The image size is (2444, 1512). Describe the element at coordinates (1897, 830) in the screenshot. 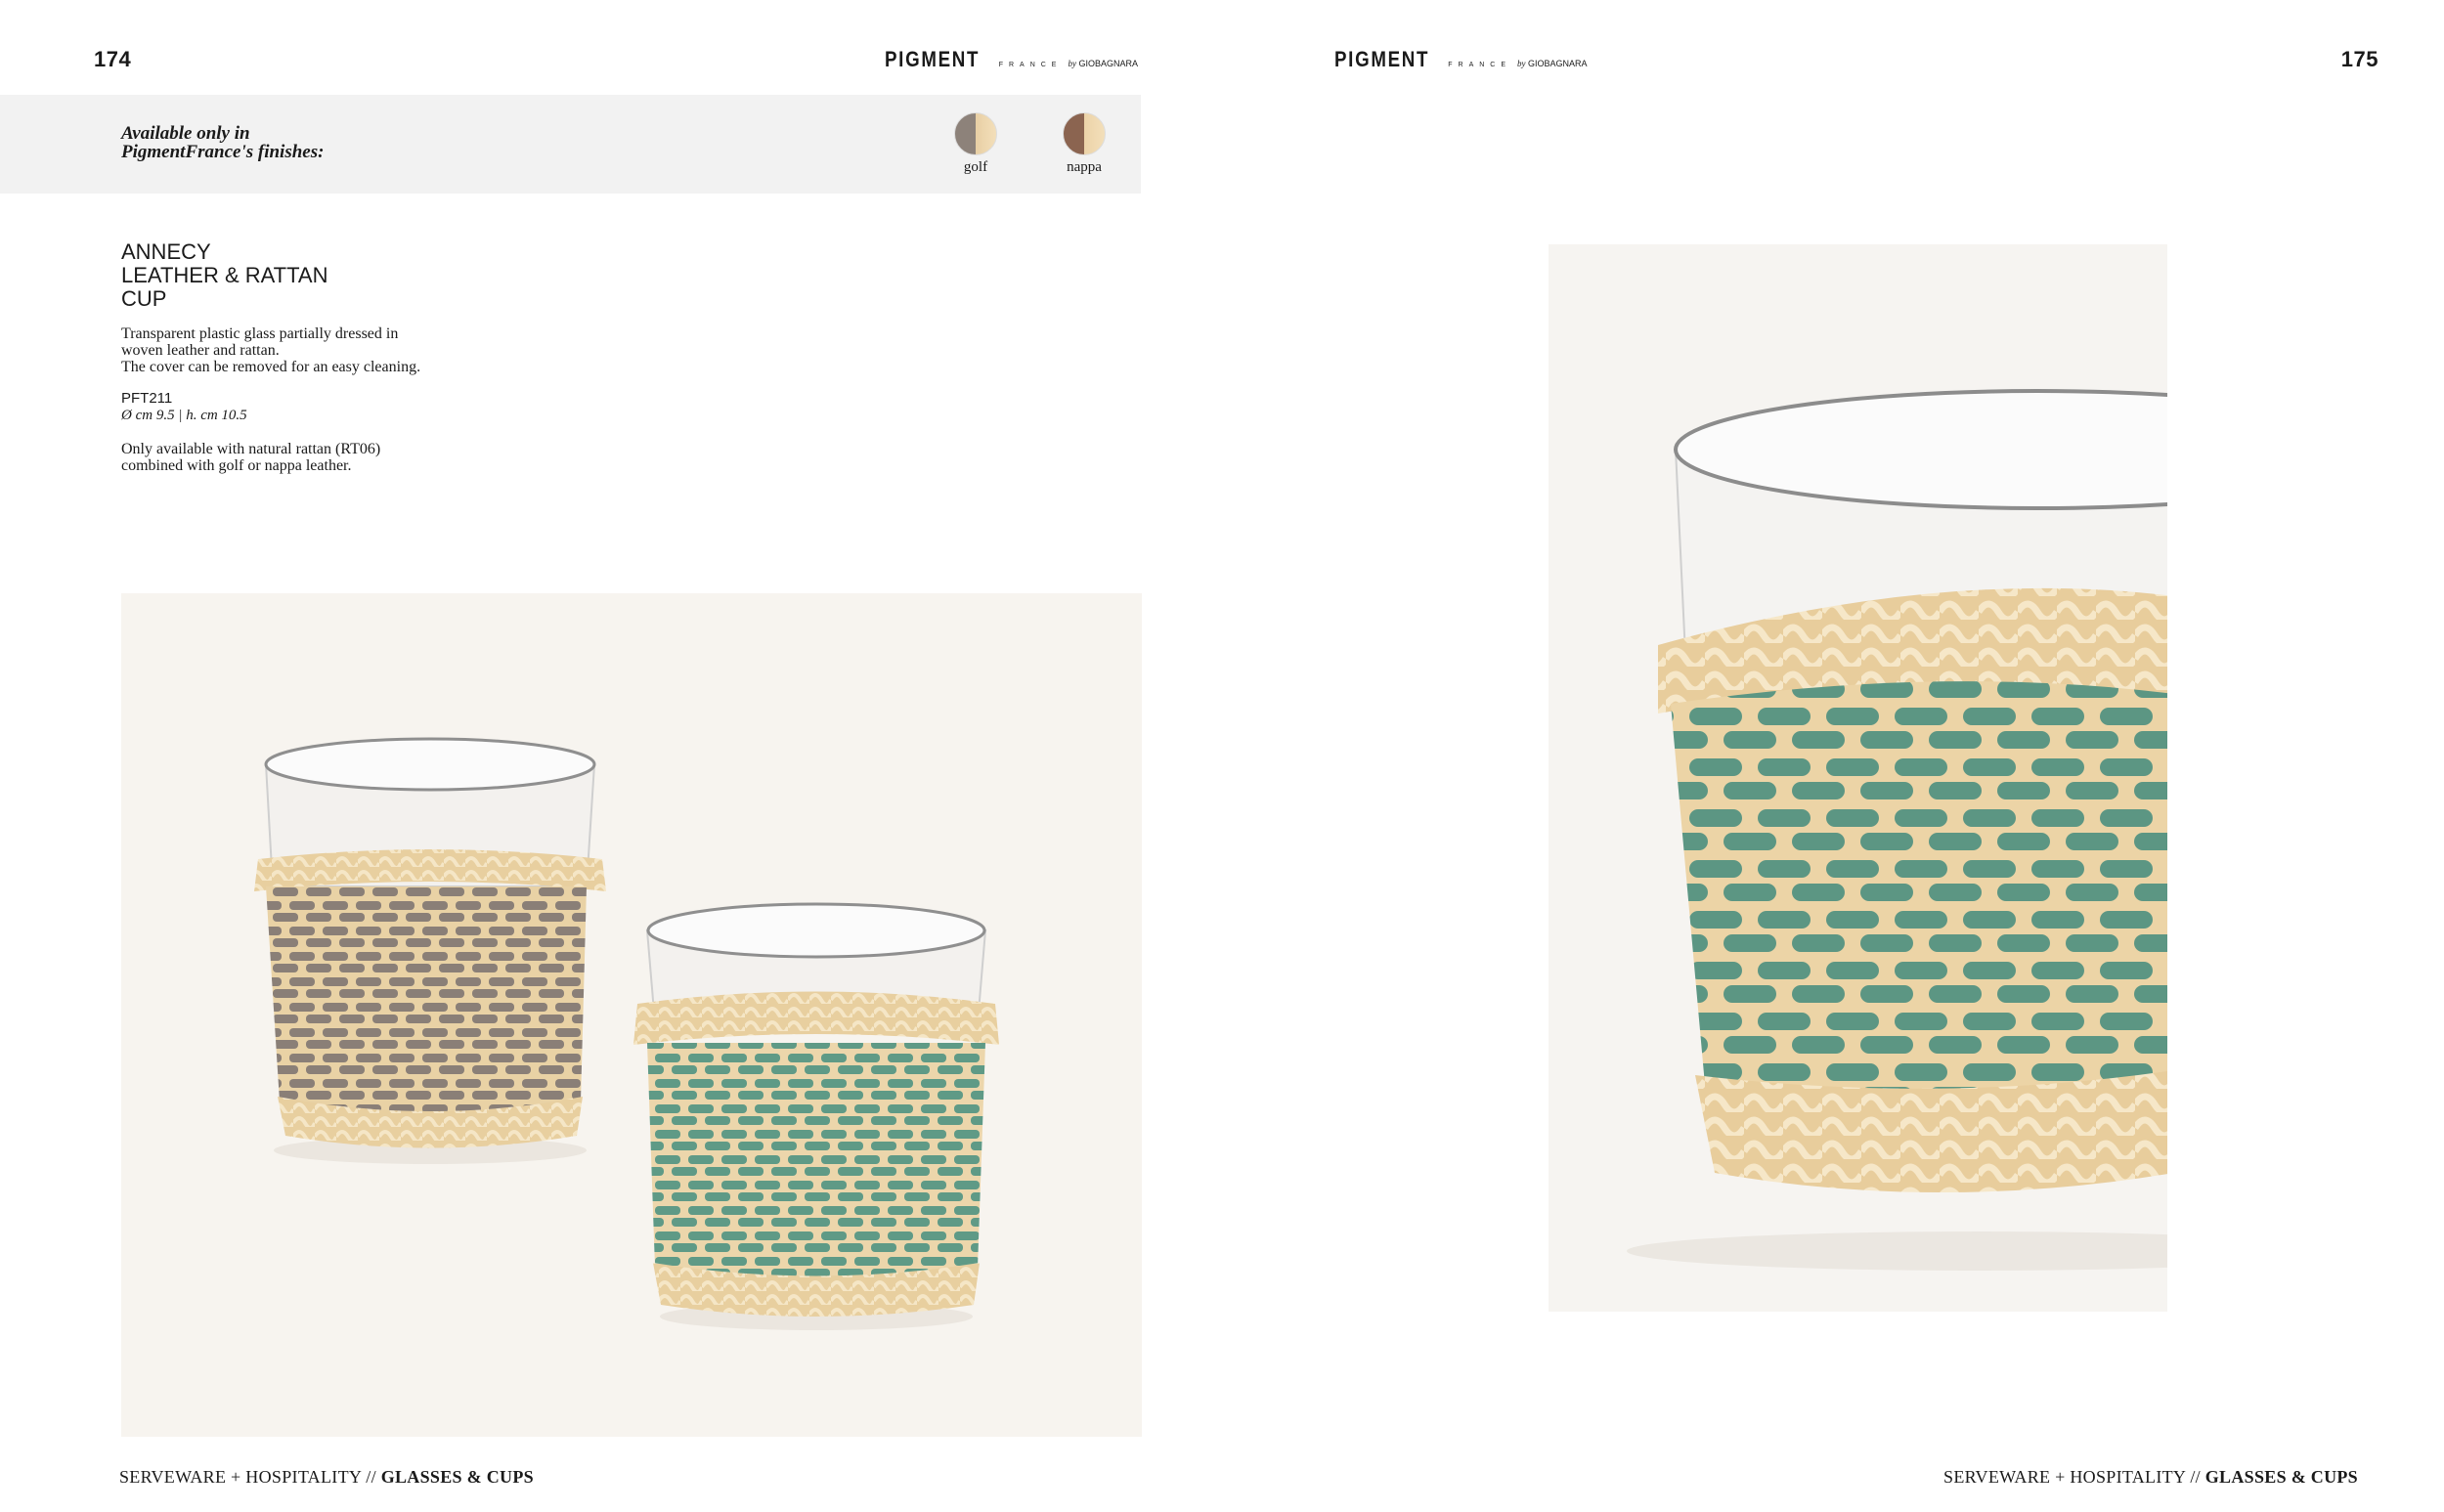

I see `cup-closeup-illustration` at that location.